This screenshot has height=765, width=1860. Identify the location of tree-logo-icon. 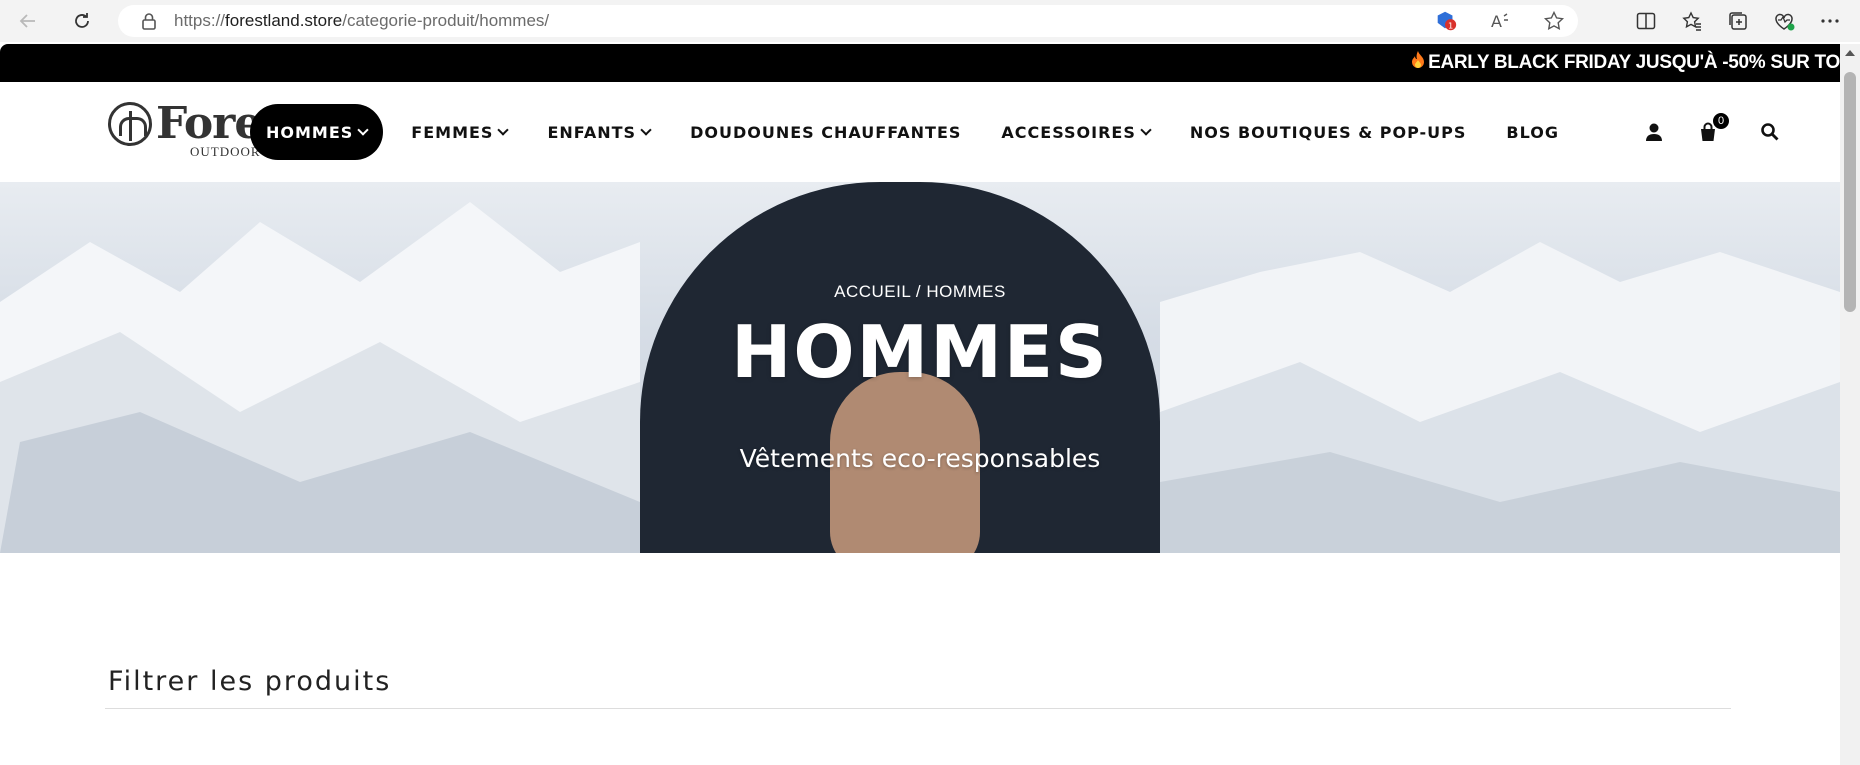
(130, 124).